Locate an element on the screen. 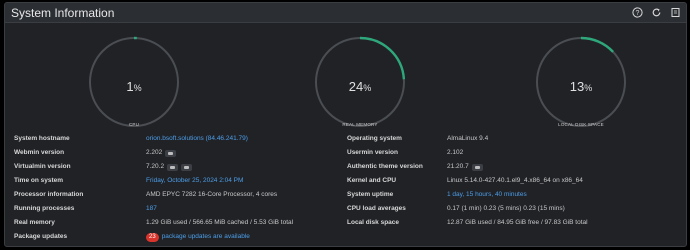 This screenshot has width=690, height=250. webmin-version-value: 2.202 is located at coordinates (154, 152).